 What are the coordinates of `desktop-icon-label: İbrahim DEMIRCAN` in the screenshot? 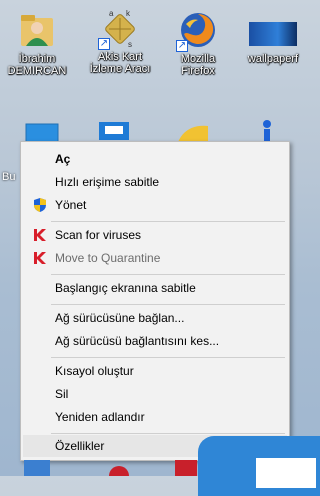 It's located at (37, 65).